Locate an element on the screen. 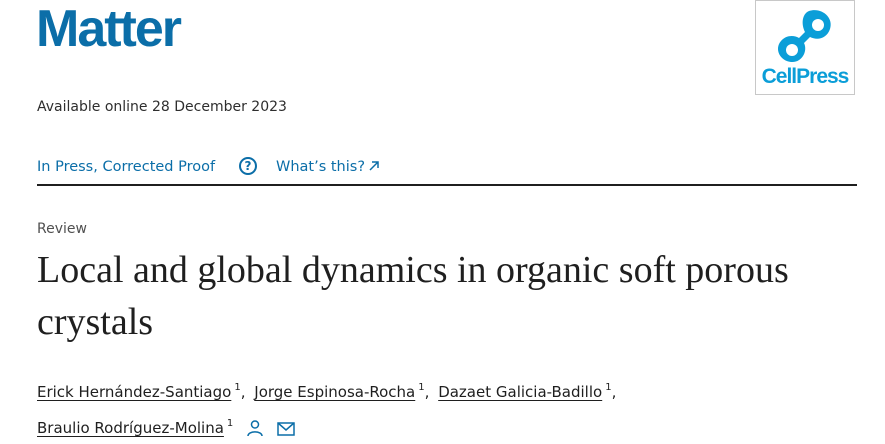  envelope-icon is located at coordinates (286, 429).